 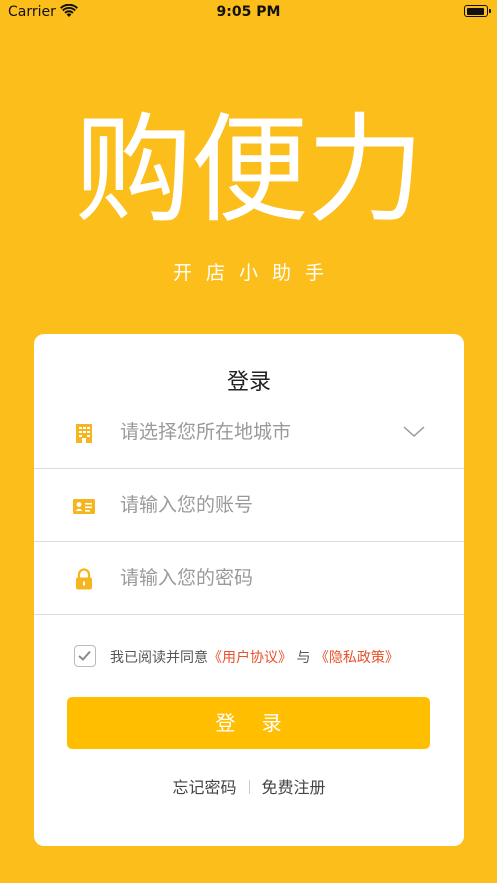 I want to click on link-separator, so click(x=249, y=787).